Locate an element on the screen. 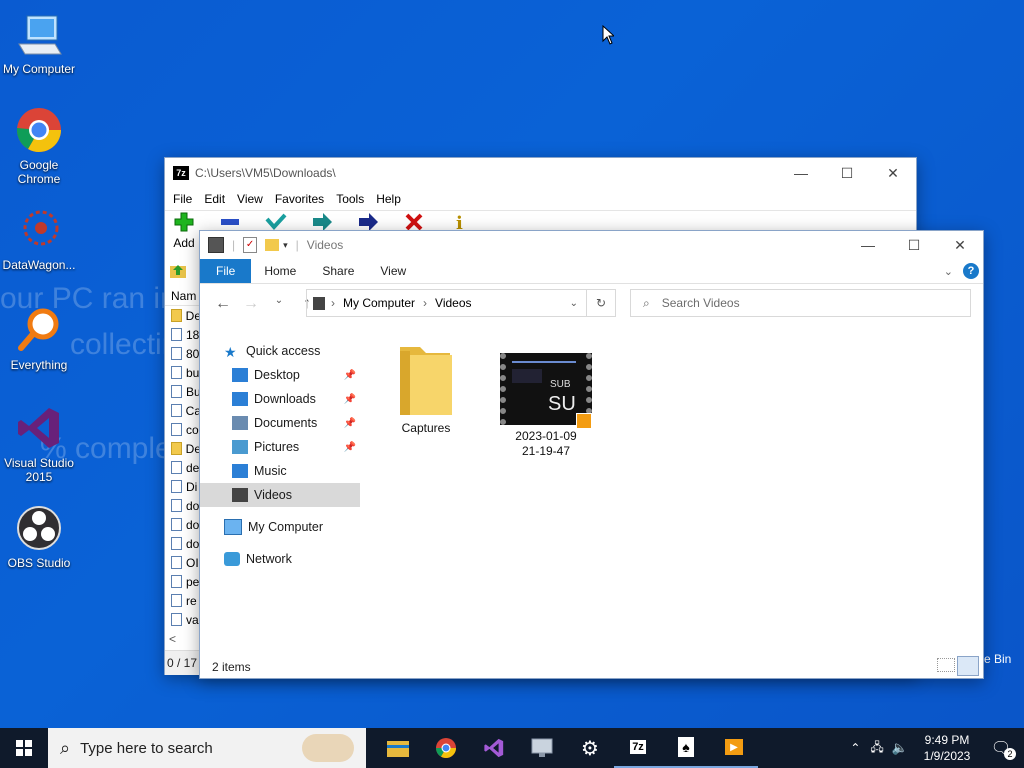 The height and width of the screenshot is (768, 1024). nav-item-pictures: Pictures 📌 is located at coordinates (280, 447).